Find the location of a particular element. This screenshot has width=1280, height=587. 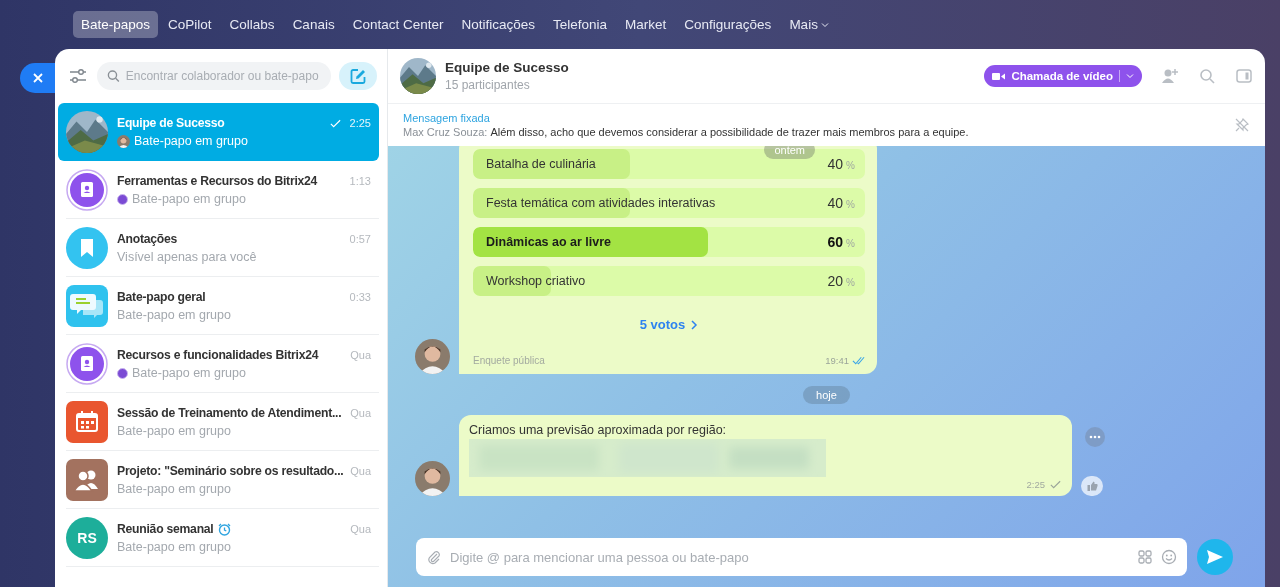

chat-time: 0:57 is located at coordinates (360, 239).